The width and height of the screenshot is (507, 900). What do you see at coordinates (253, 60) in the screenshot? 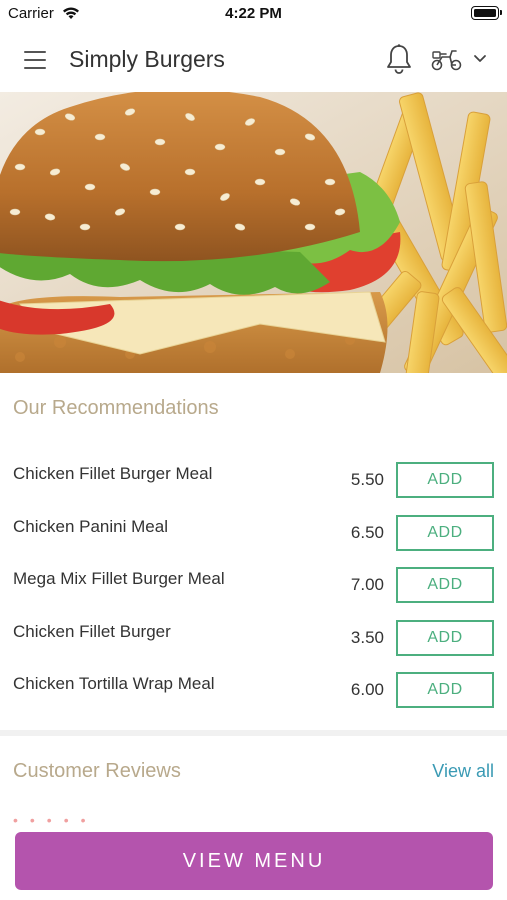
I see `app-header: Simply Burgers` at bounding box center [253, 60].